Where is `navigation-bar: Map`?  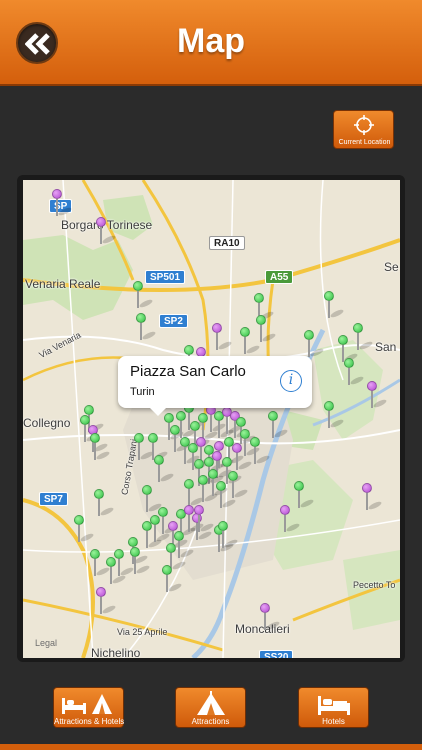
navigation-bar: Map is located at coordinates (211, 43).